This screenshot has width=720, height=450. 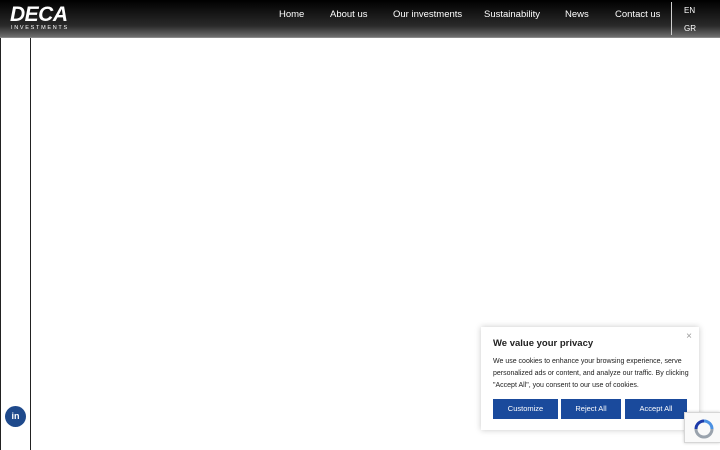 I want to click on logo-wordmark: DECA, so click(x=39, y=14).